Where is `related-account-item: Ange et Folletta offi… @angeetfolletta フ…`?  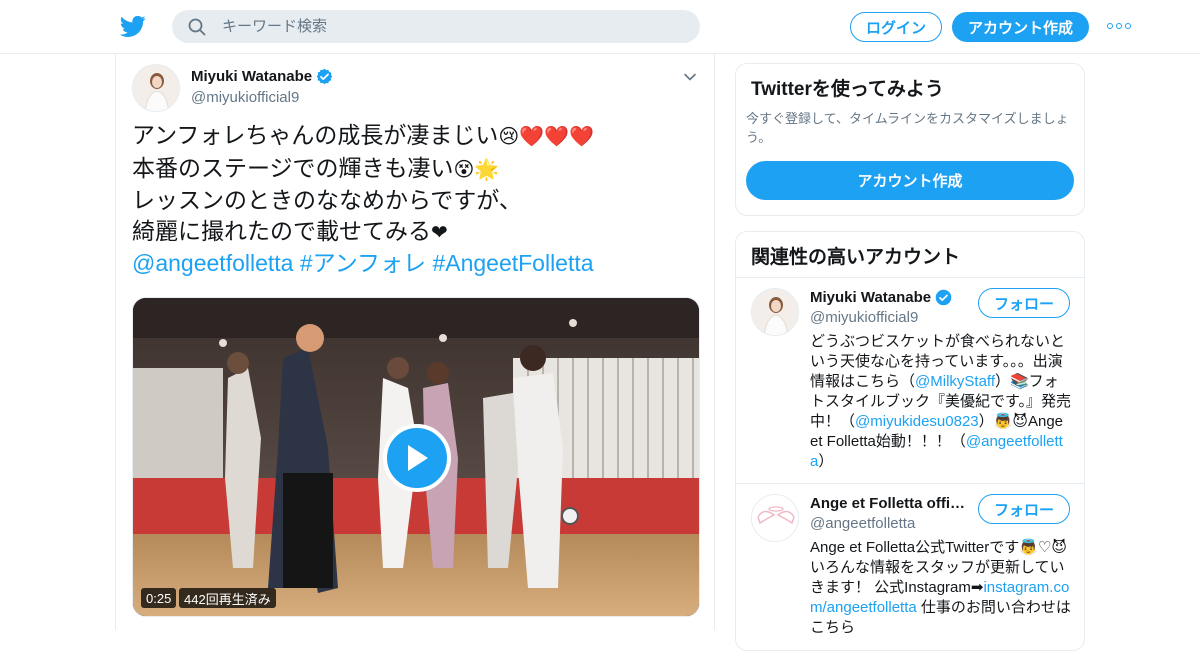
related-account-item: Ange et Folletta offi… @angeetfolletta フ… is located at coordinates (910, 567).